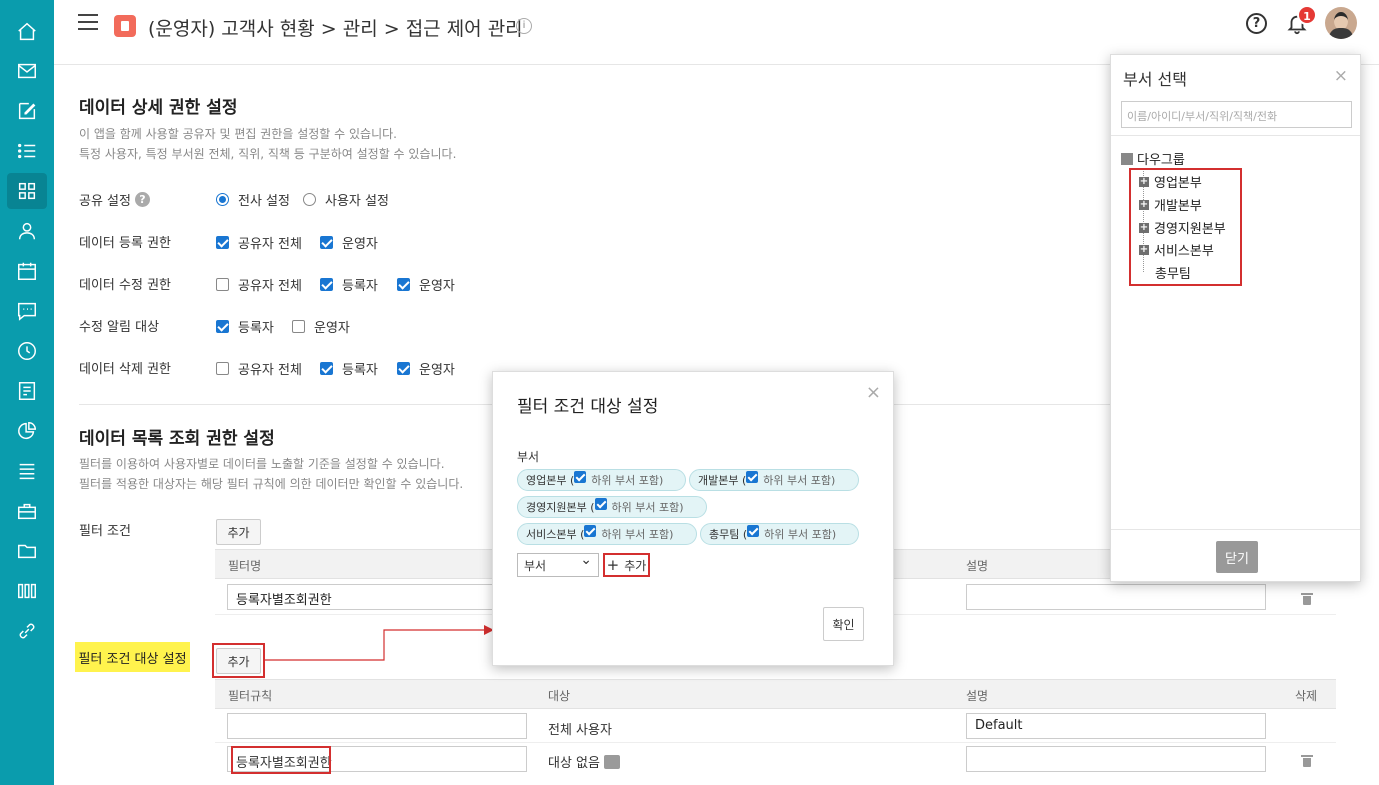  Describe the element at coordinates (27, 391) in the screenshot. I see `report-icon` at that location.